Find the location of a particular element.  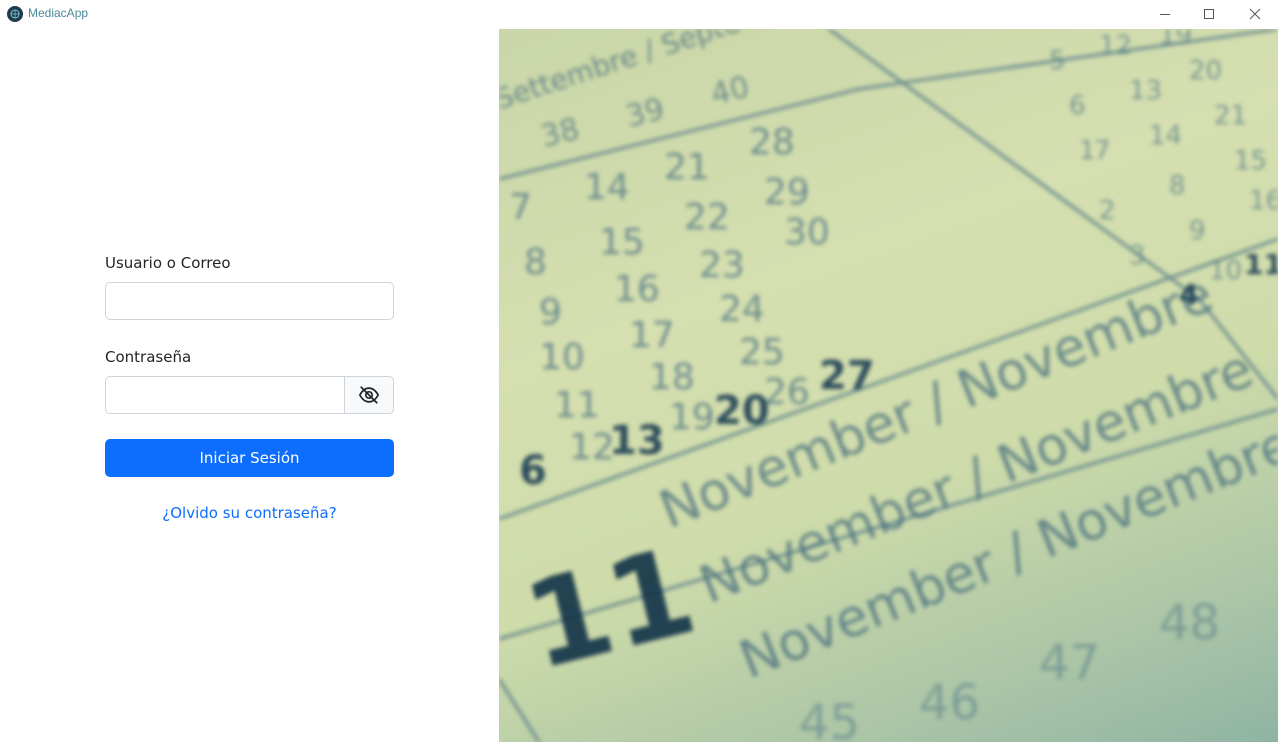

svg-text: 39 is located at coordinates (645, 113).